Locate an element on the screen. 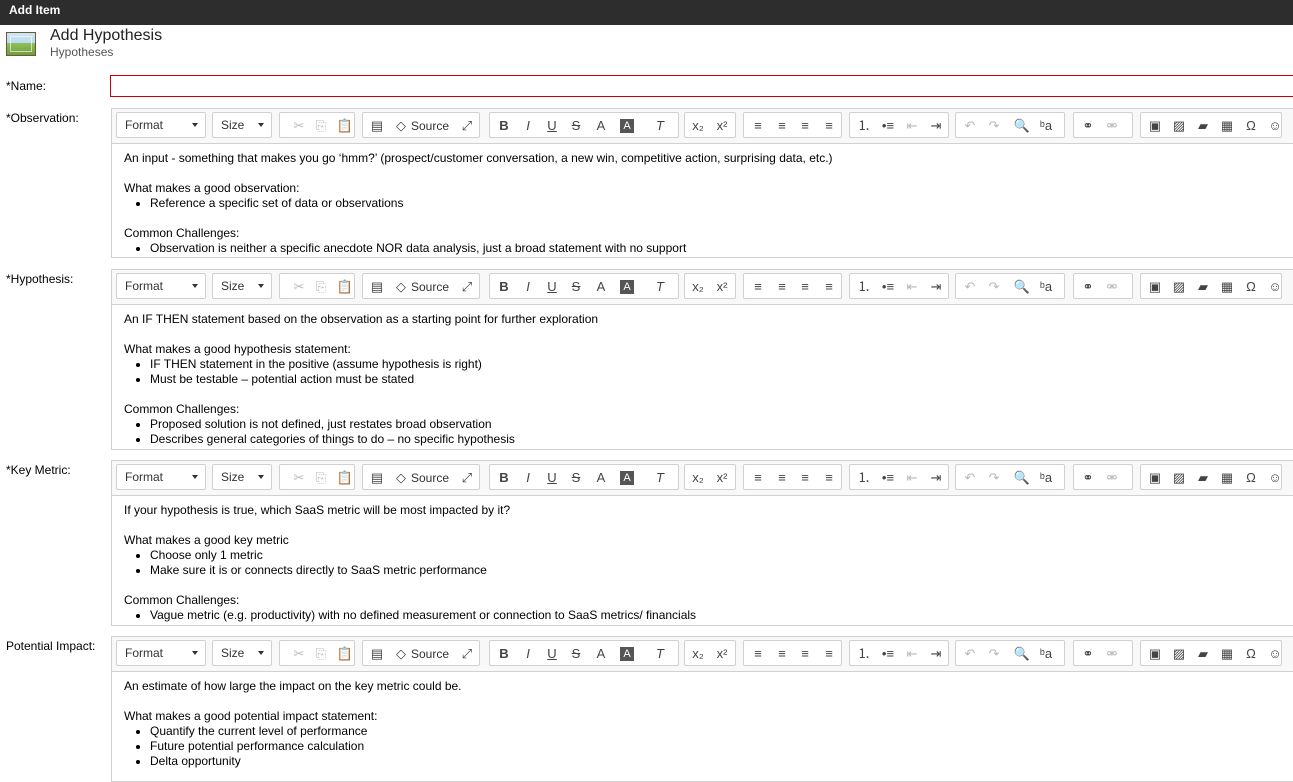 This screenshot has height=782, width=1293. image-manager-icon: ▨ is located at coordinates (1179, 654).